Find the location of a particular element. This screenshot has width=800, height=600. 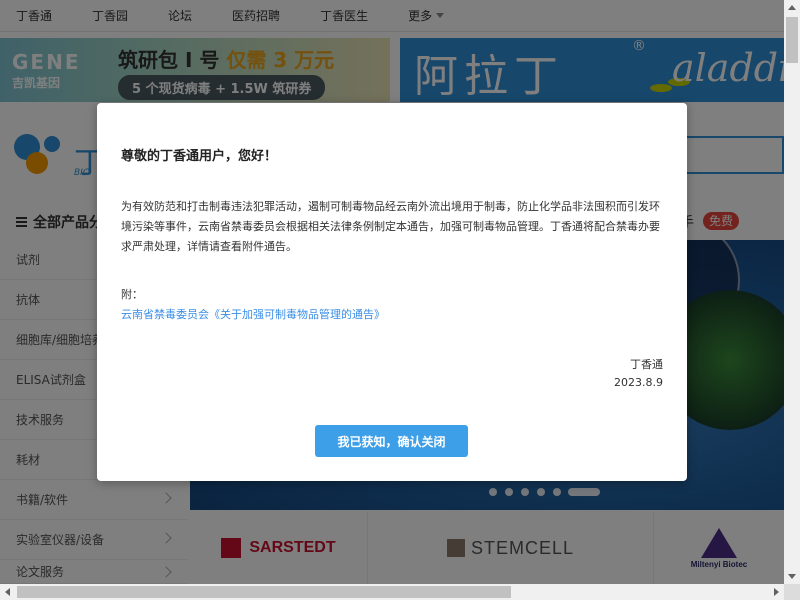

attachment-link: 云南省禁毒委员会《关于加强可制毒物品管理的通告》 is located at coordinates (253, 314).